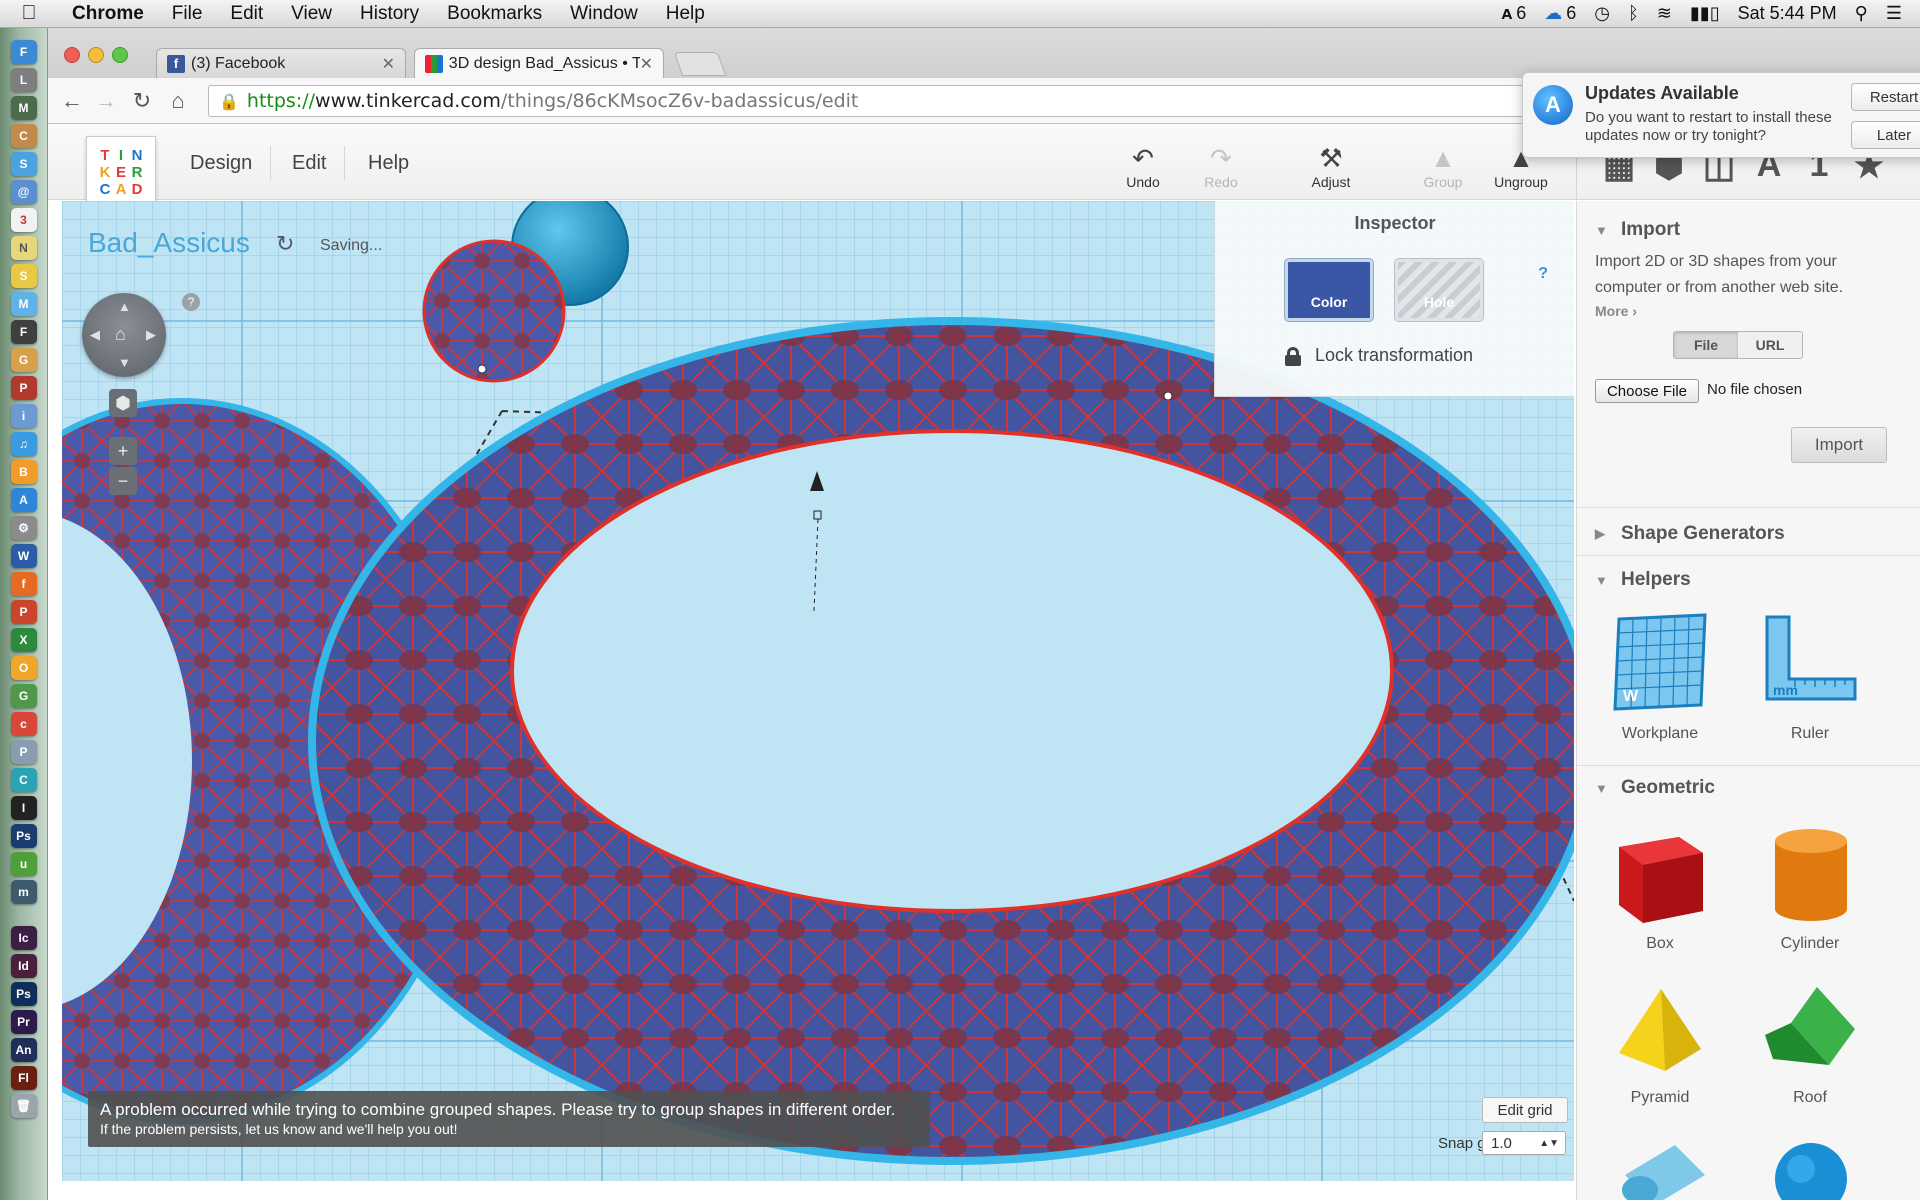 The width and height of the screenshot is (1920, 1200). Describe the element at coordinates (23, 892) in the screenshot. I see `activity-monitor-icon: m` at that location.